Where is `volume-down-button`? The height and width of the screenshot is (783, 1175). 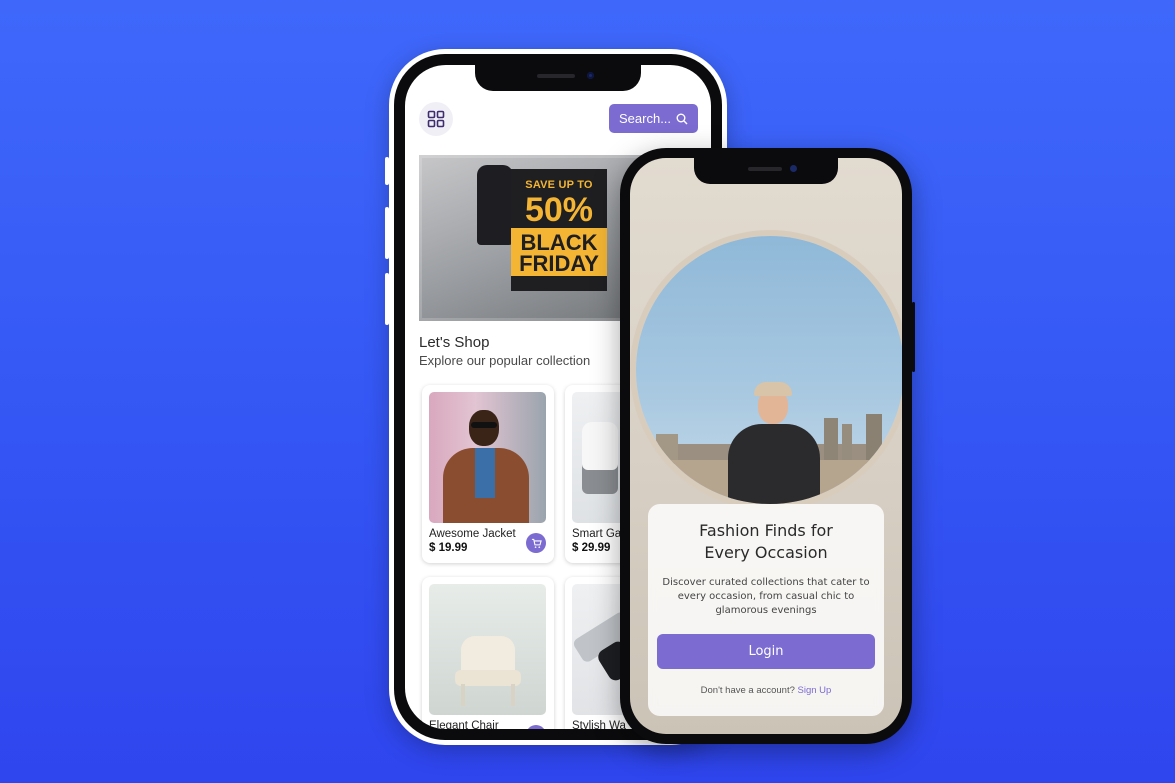
volume-down-button is located at coordinates (387, 299).